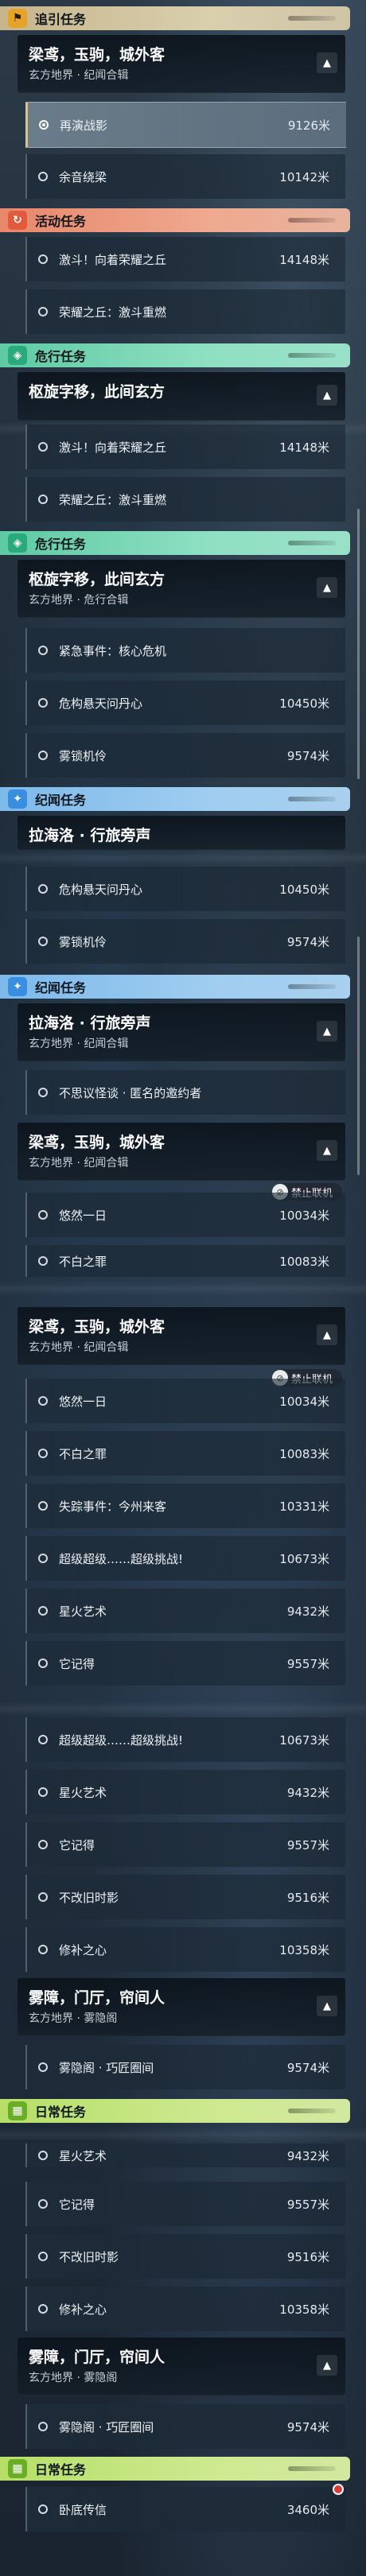 This screenshot has width=366, height=2576. Describe the element at coordinates (17, 18) in the screenshot. I see `pin-icon: ⚑` at that location.